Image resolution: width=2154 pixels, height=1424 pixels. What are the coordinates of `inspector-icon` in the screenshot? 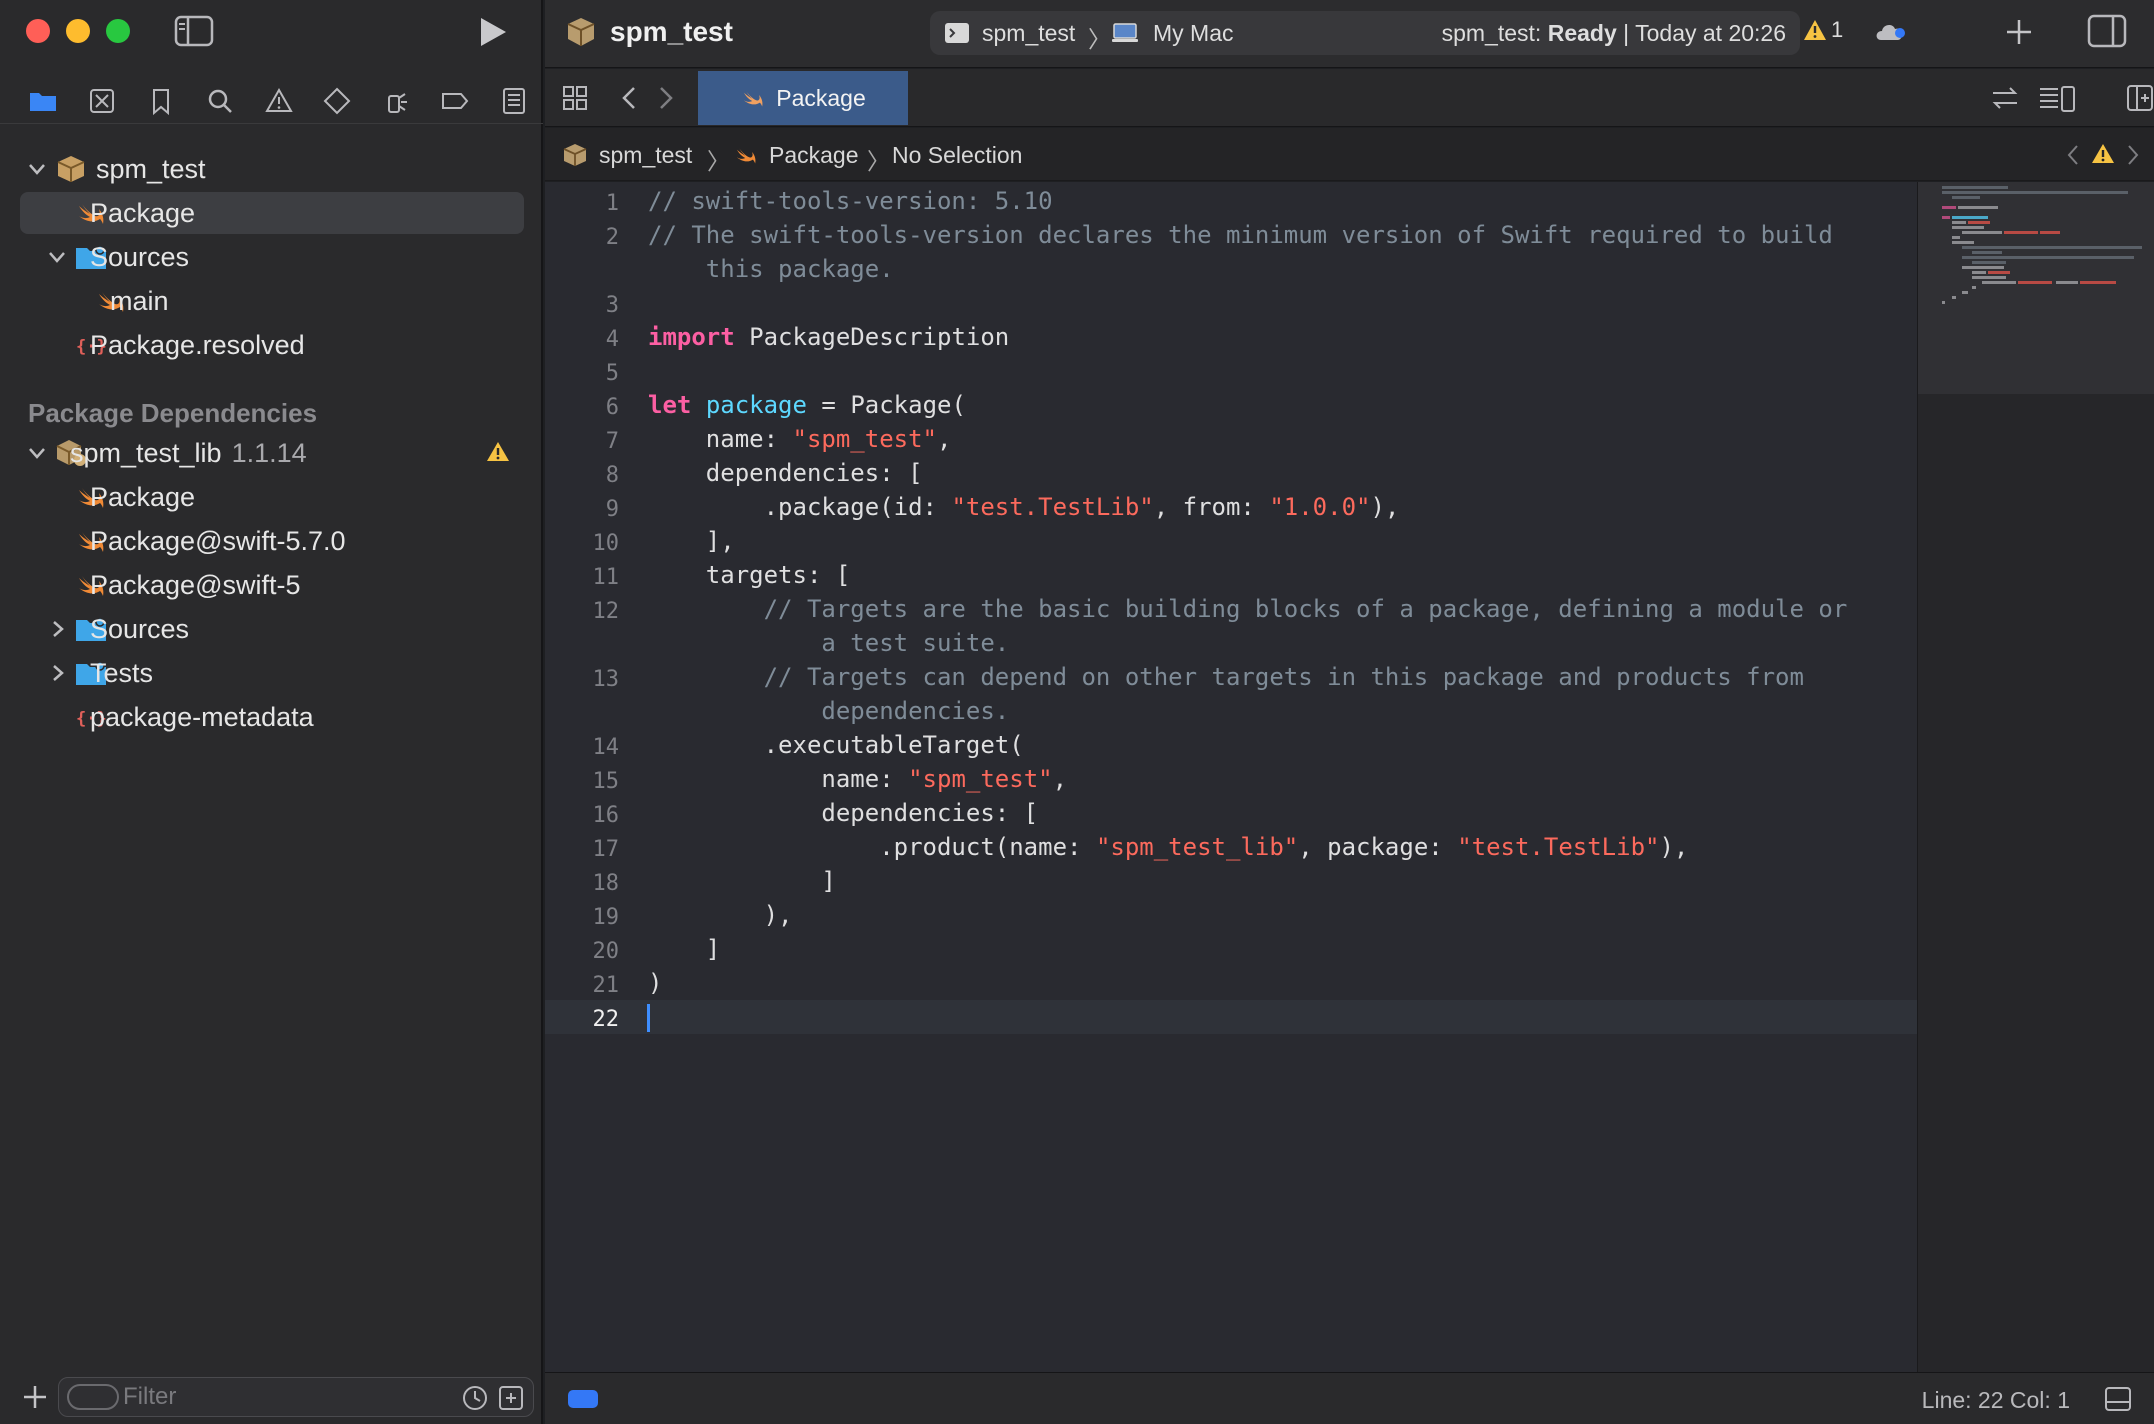 It's located at (2107, 31).